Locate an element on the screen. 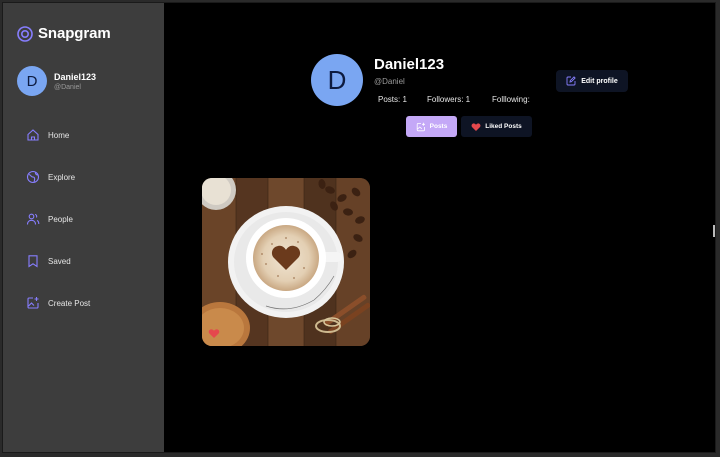  sidebar-user-handle: @Daniel is located at coordinates (67, 87).